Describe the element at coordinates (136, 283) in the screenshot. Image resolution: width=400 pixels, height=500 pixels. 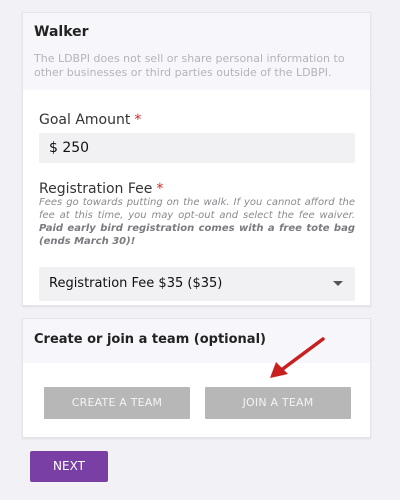
I see `registration-fee-selected-value: Registration Fee $35 ($35)` at that location.